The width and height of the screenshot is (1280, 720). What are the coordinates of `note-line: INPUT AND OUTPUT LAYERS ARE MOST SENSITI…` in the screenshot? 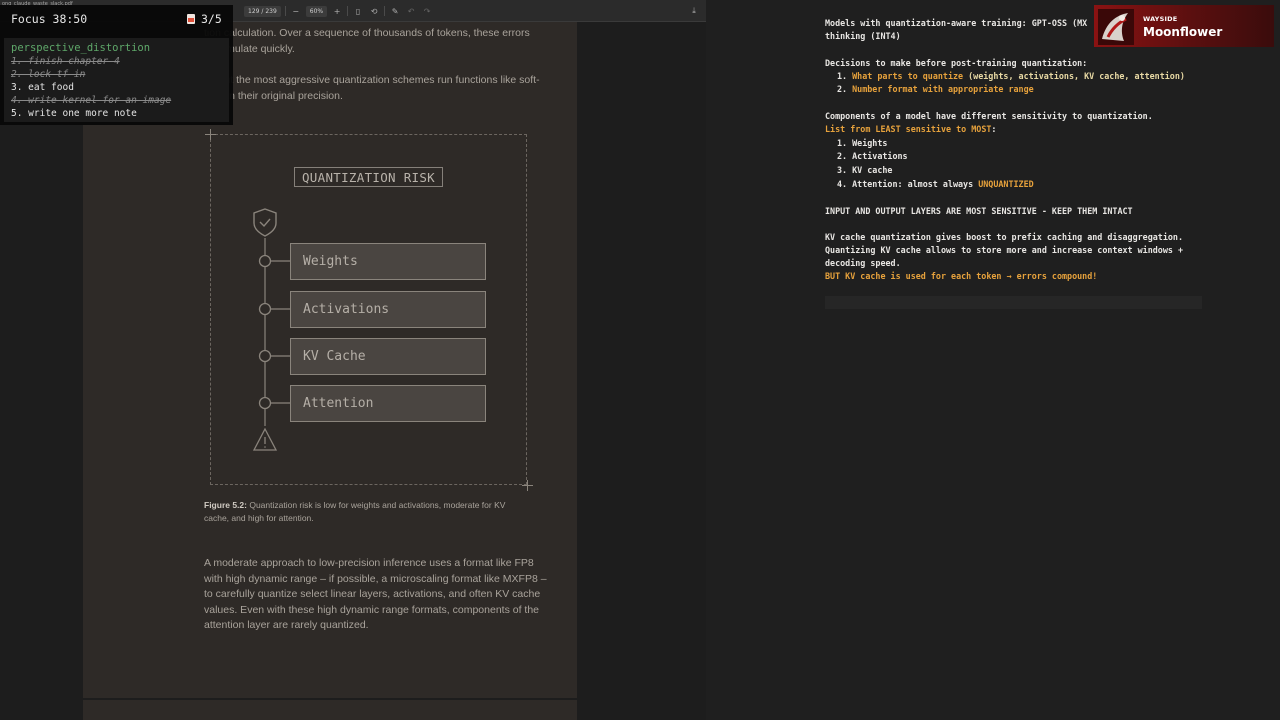 It's located at (979, 211).